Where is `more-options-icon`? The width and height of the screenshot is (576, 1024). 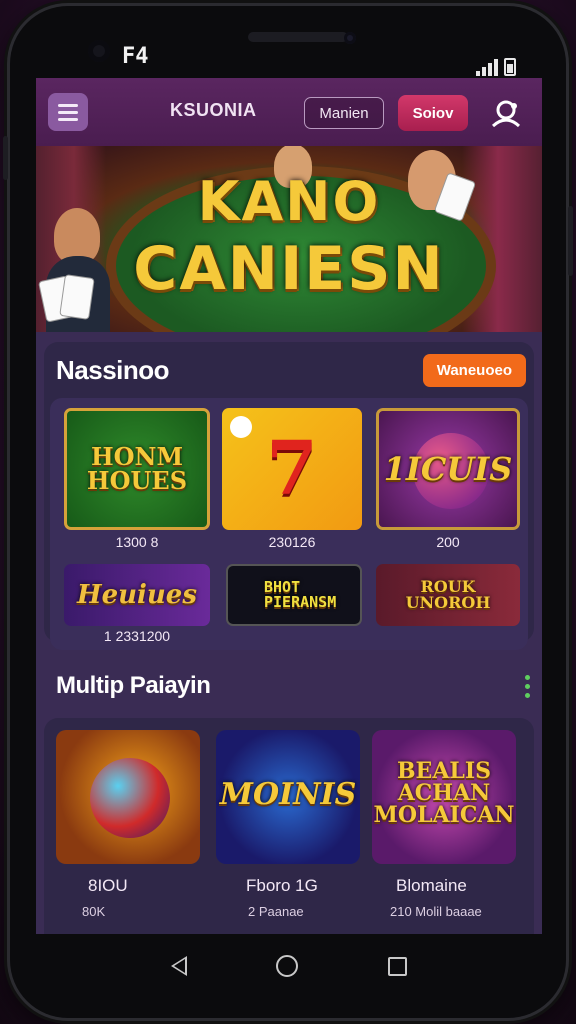 more-options-icon is located at coordinates (527, 686).